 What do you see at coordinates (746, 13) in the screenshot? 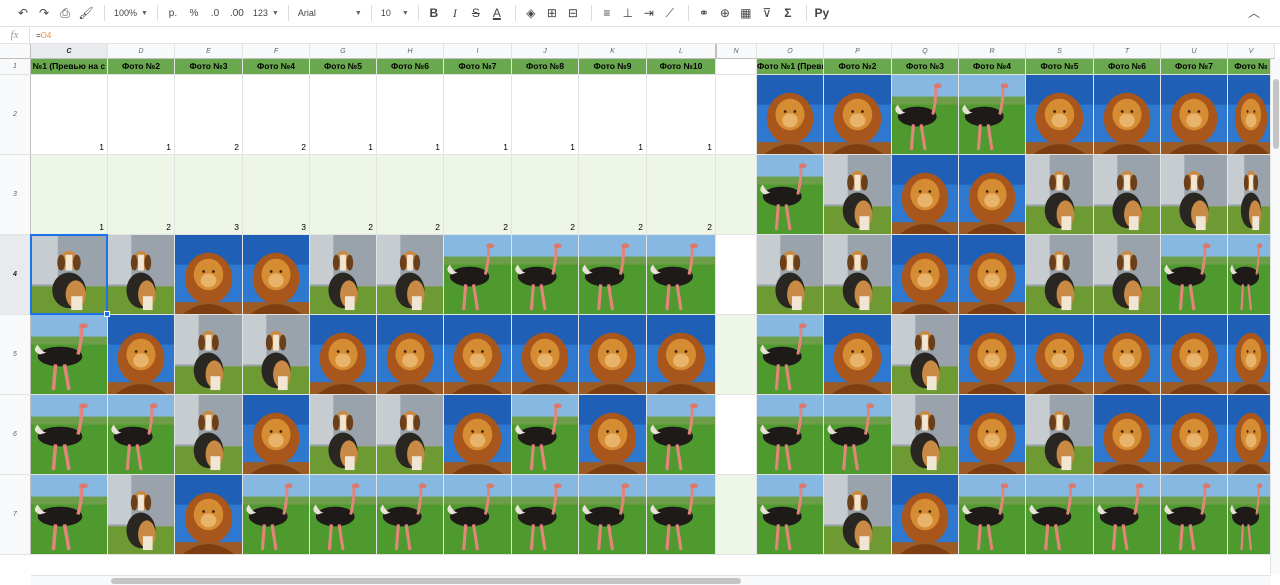
I see `insert-chart-icon: ▦` at bounding box center [746, 13].